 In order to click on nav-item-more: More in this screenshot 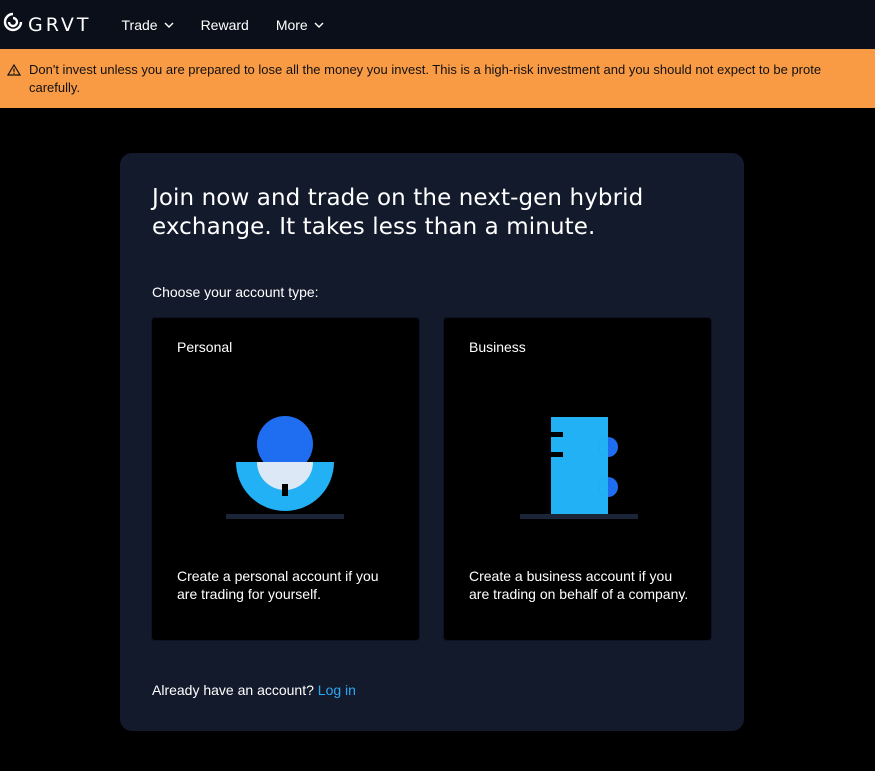, I will do `click(300, 25)`.